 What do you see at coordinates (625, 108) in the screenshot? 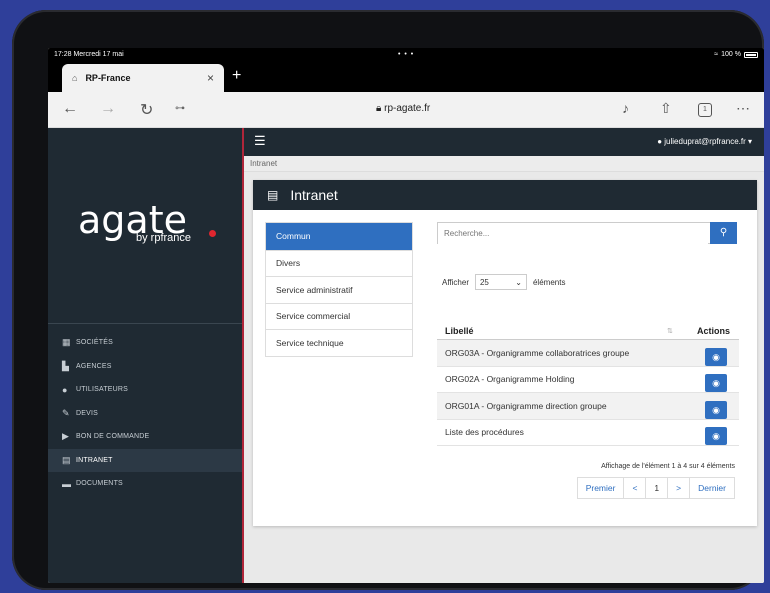
I see `microphone-icon: ♪` at bounding box center [625, 108].